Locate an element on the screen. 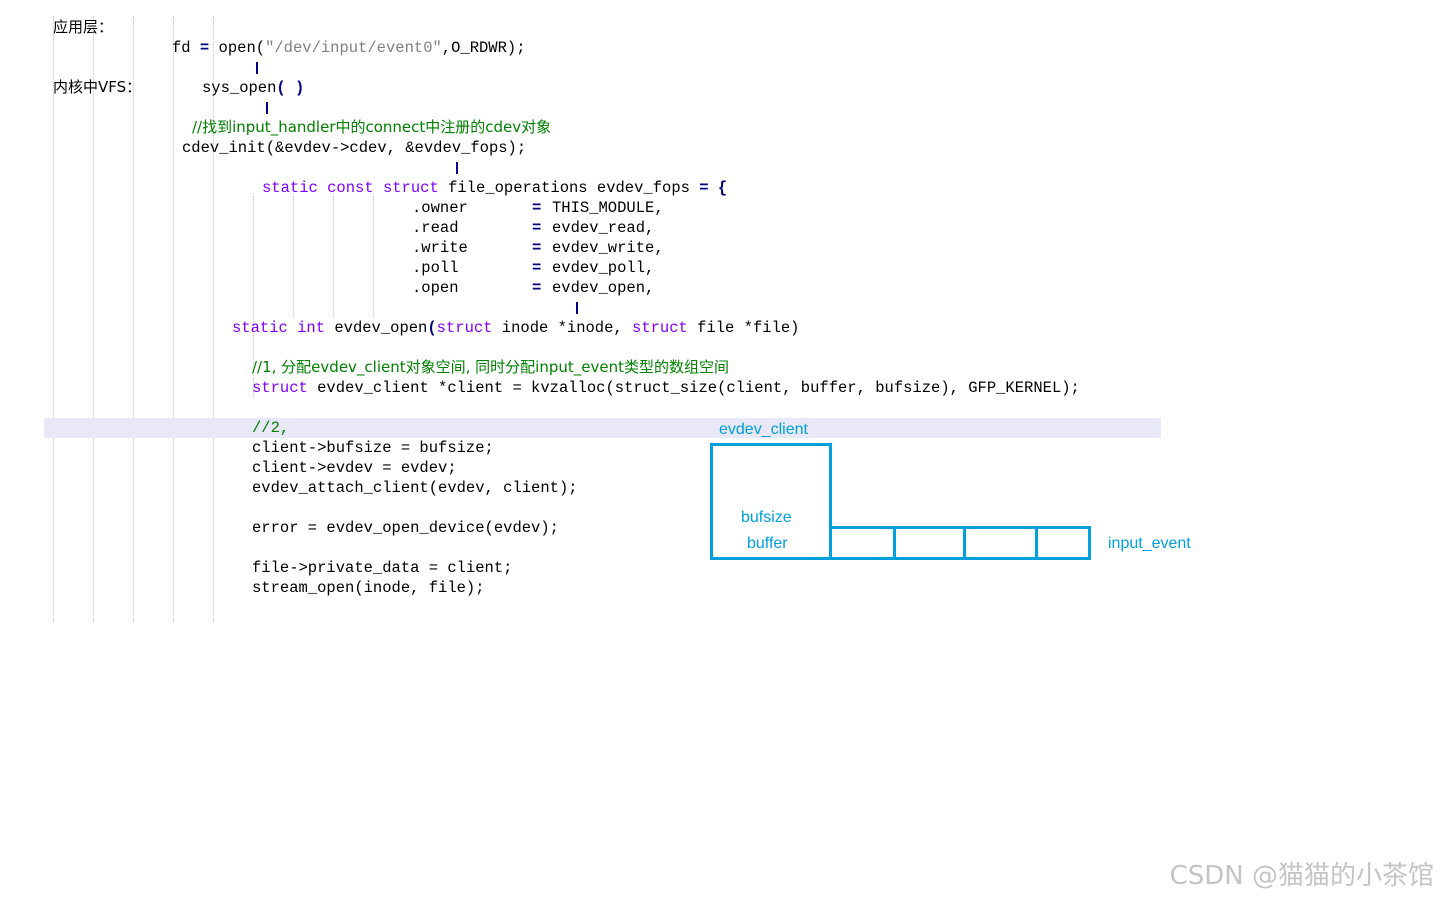 The height and width of the screenshot is (900, 1440). evdev-client-label: evdev_client is located at coordinates (763, 429).